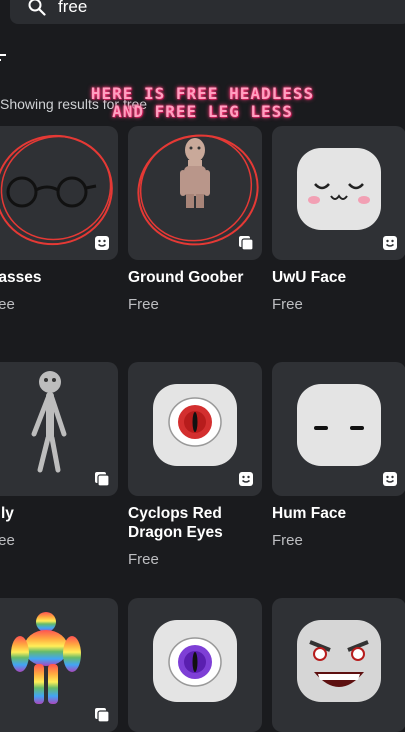 The image size is (405, 732). I want to click on item-name: Silly, so click(59, 513).